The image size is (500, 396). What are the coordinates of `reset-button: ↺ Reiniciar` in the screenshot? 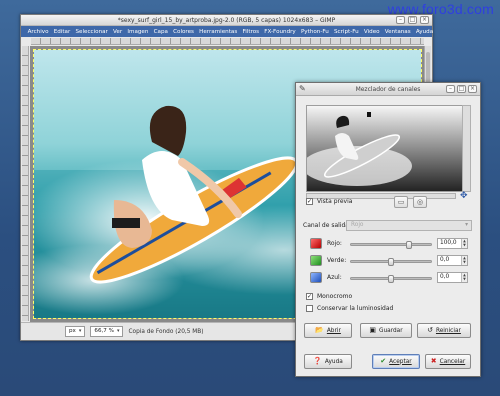 It's located at (444, 330).